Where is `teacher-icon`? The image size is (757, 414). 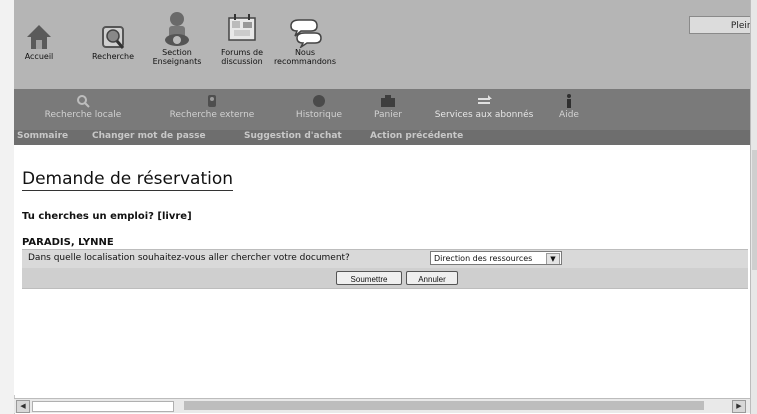 teacher-icon is located at coordinates (177, 29).